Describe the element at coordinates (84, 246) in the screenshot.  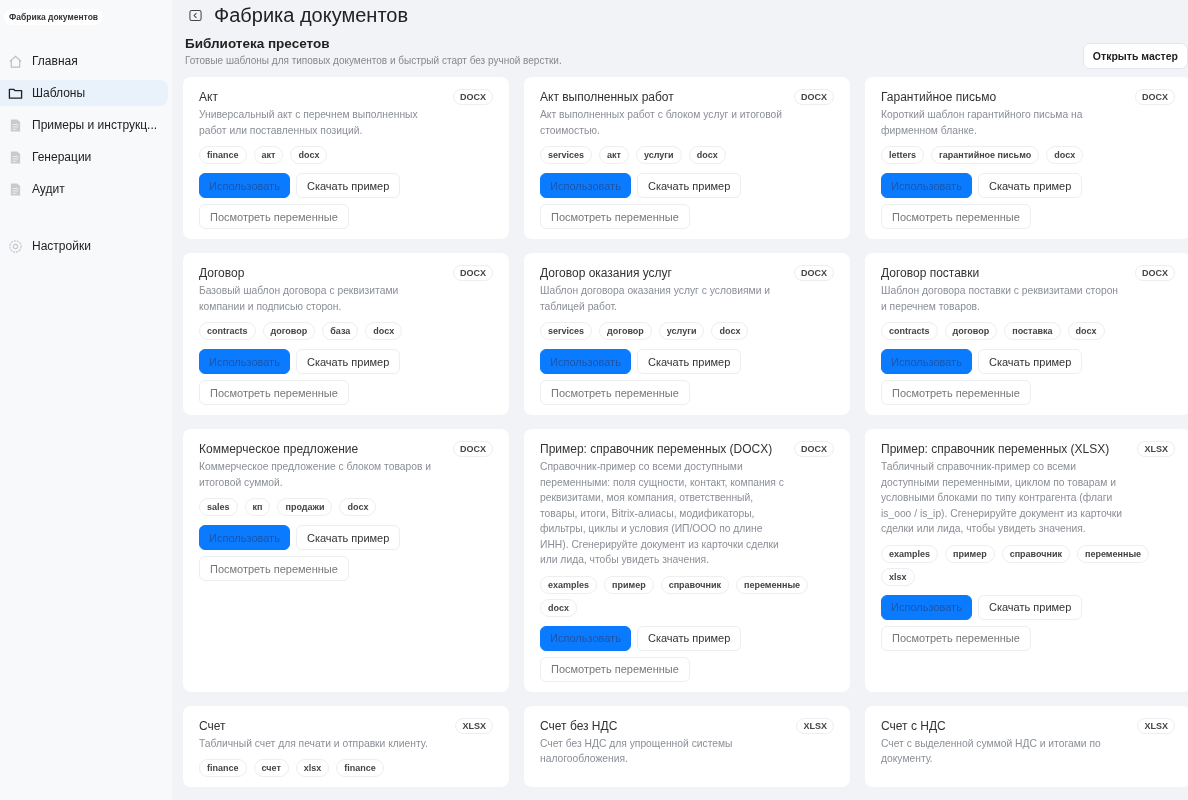
I see `sidebar-item: Настройки` at that location.